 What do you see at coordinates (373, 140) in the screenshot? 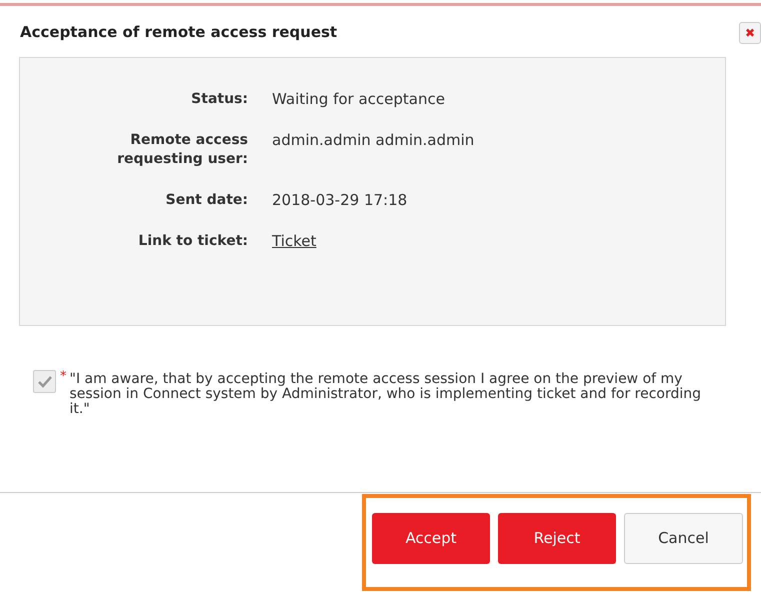
I see `field-value: admin.admin admin.admin` at bounding box center [373, 140].